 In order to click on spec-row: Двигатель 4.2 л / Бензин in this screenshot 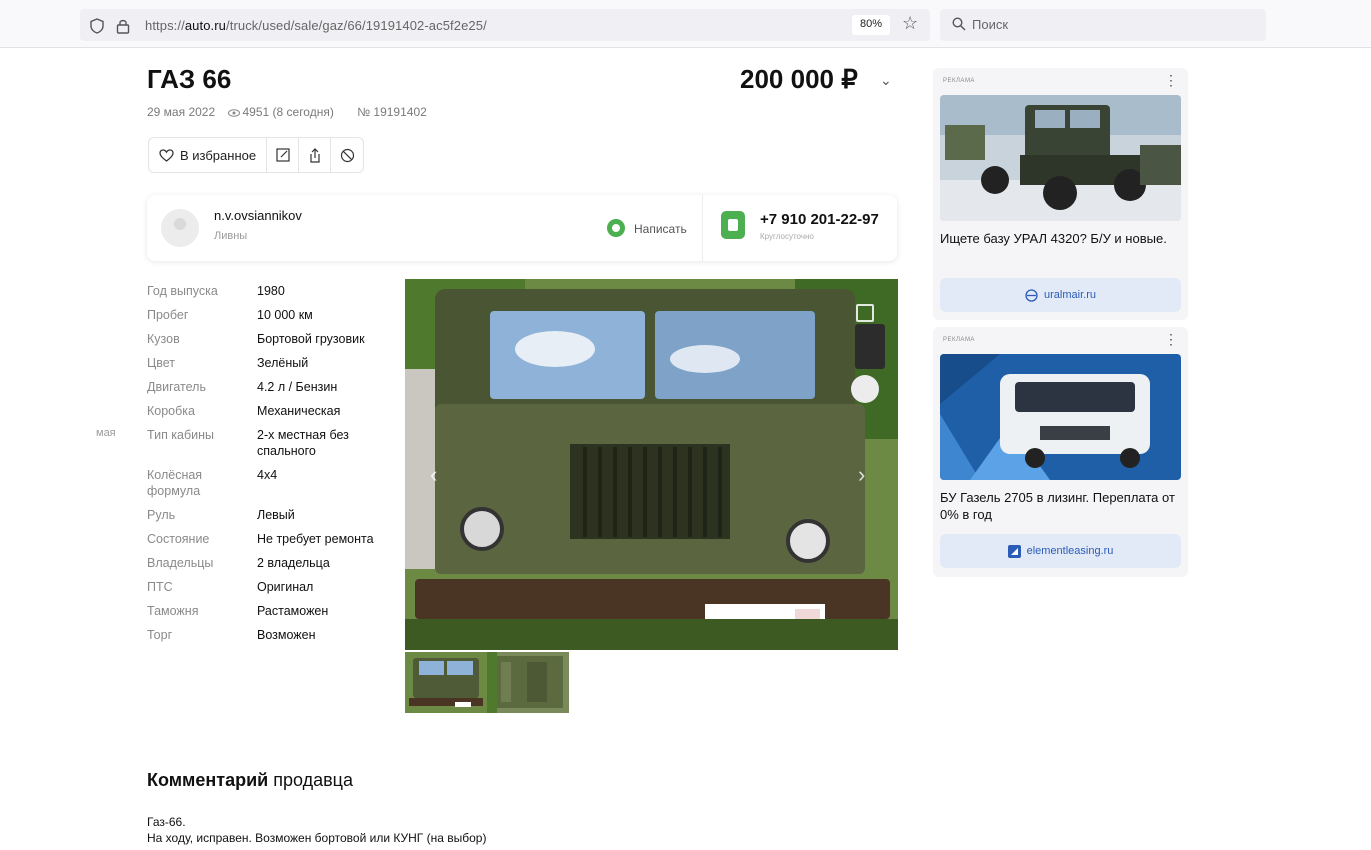, I will do `click(267, 387)`.